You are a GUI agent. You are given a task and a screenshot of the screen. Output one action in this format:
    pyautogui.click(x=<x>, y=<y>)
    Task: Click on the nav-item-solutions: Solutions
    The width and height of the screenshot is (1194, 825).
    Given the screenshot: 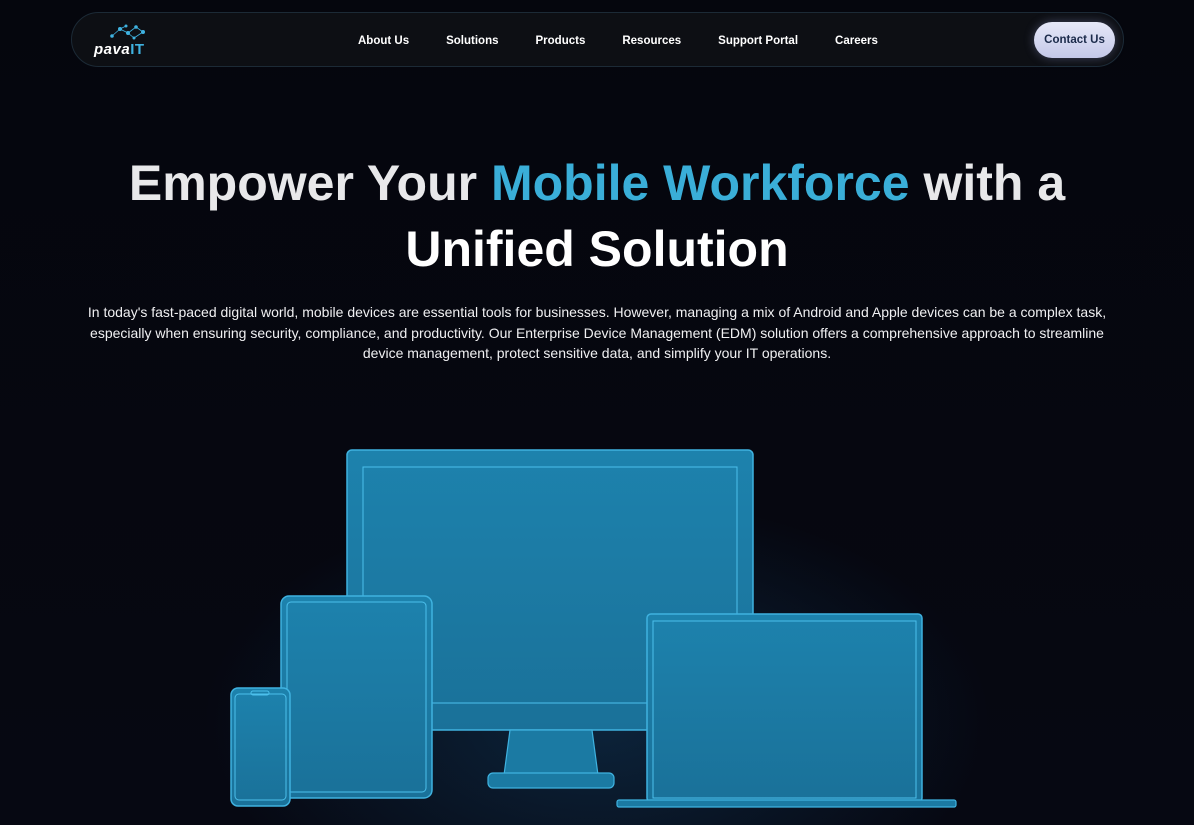 What is the action you would take?
    pyautogui.click(x=472, y=41)
    